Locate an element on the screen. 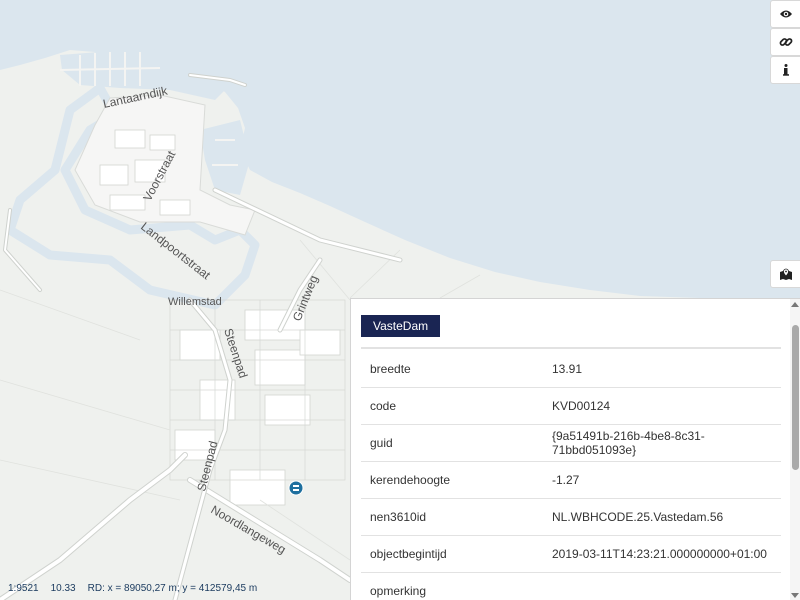 This screenshot has height=600, width=800. scroll-up-arrow-icon is located at coordinates (795, 304).